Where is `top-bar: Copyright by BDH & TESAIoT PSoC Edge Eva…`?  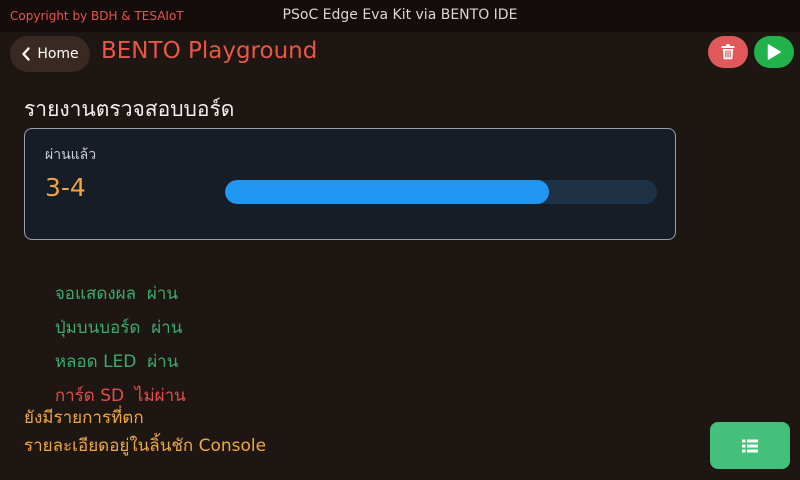 top-bar: Copyright by BDH & TESAIoT PSoC Edge Eva… is located at coordinates (400, 16).